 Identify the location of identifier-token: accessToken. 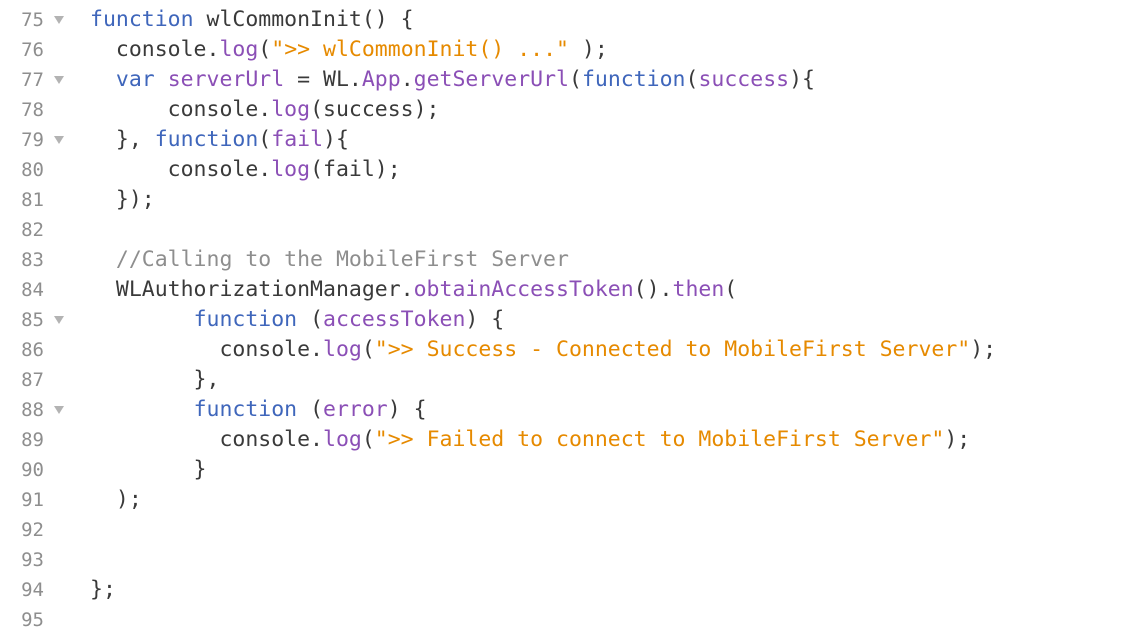
(394, 319).